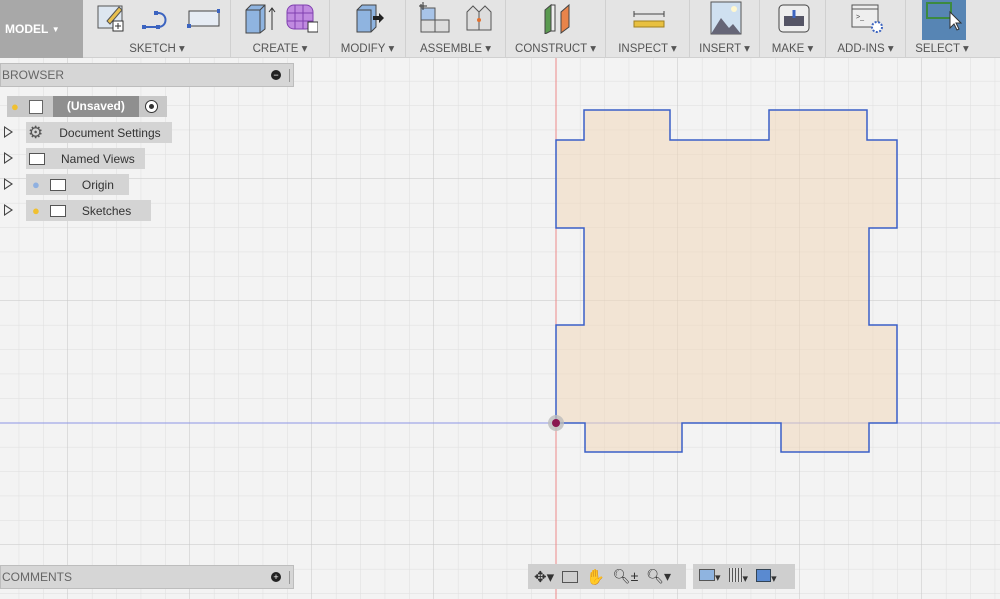 Image resolution: width=1000 pixels, height=599 pixels. Describe the element at coordinates (27, 29) in the screenshot. I see `workspace-label: MODEL` at that location.